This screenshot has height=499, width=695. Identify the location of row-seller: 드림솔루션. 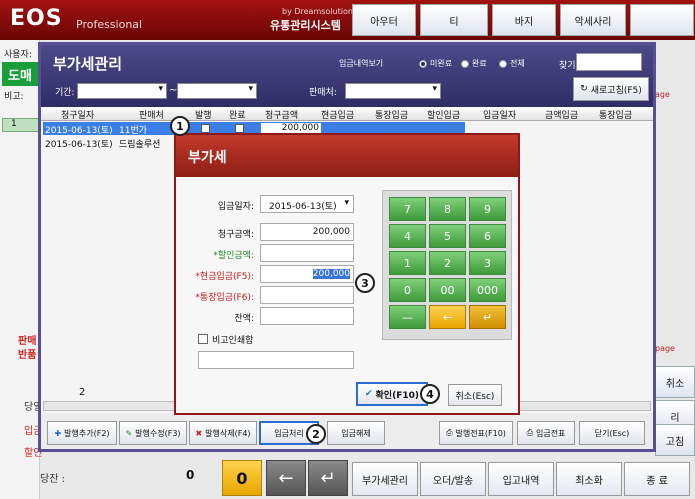
(140, 145).